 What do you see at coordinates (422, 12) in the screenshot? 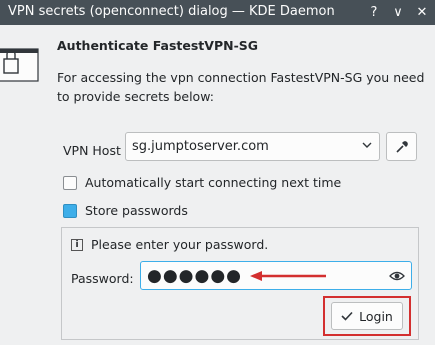
I see `close-icon: ✕` at bounding box center [422, 12].